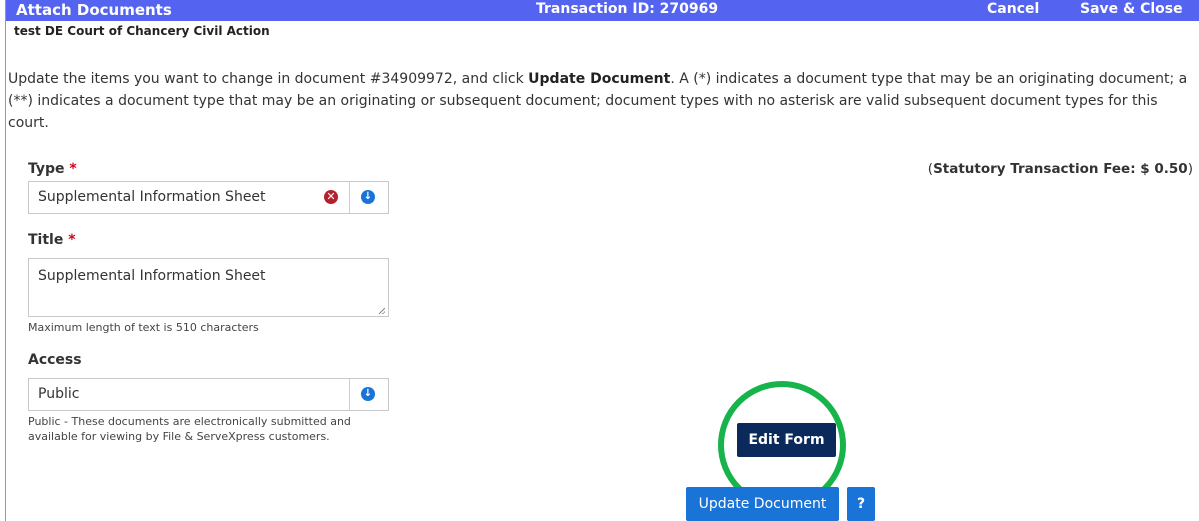 The height and width of the screenshot is (521, 1199). What do you see at coordinates (861, 504) in the screenshot?
I see `help-button: ?` at bounding box center [861, 504].